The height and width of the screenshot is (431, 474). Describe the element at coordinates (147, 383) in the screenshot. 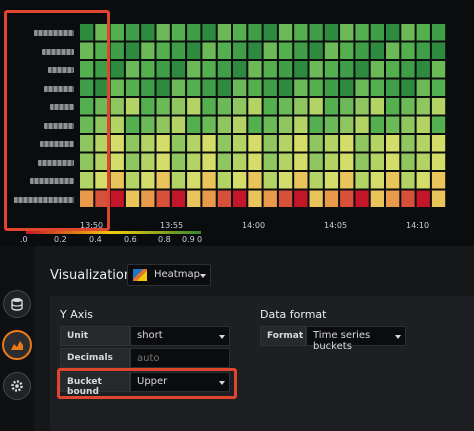

I see `bucket-bound-highlight-box` at that location.